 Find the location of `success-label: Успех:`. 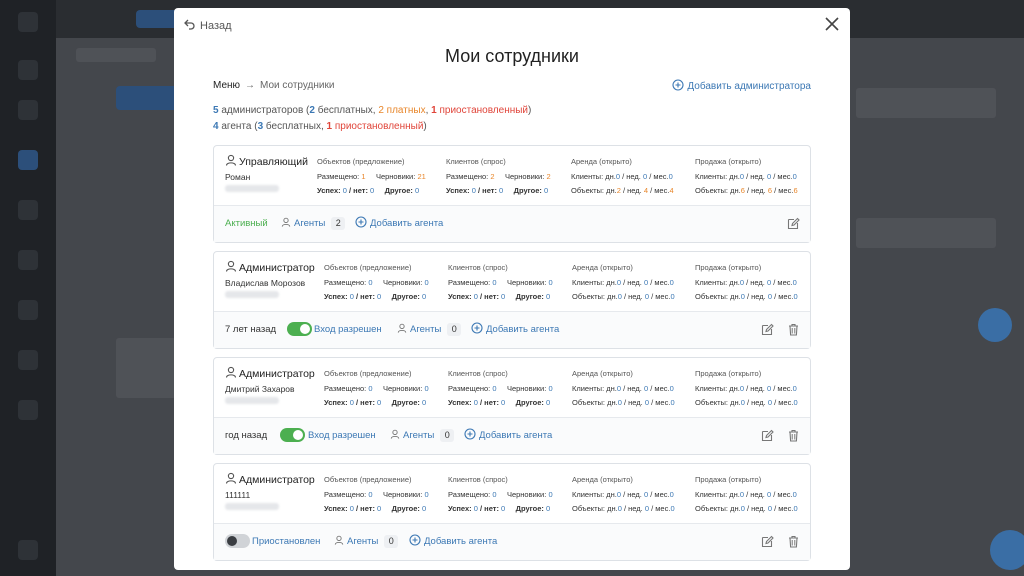

success-label: Успех: is located at coordinates (460, 508).